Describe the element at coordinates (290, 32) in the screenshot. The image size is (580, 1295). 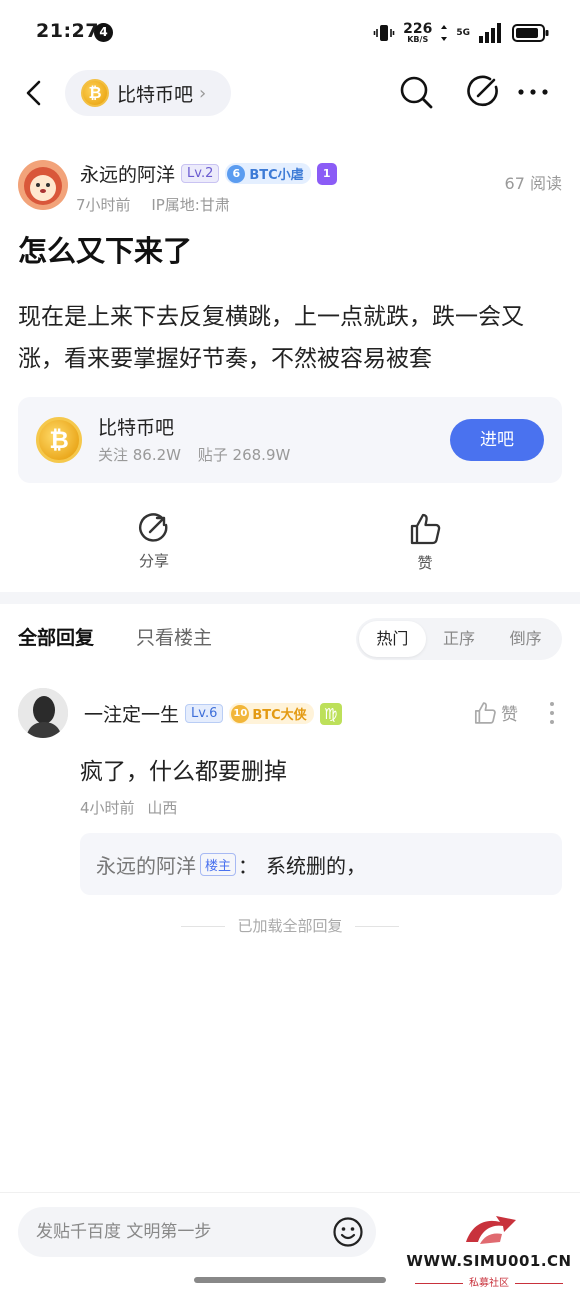
I see `status-bar: 21:27 4 226 KB/S 5G` at that location.